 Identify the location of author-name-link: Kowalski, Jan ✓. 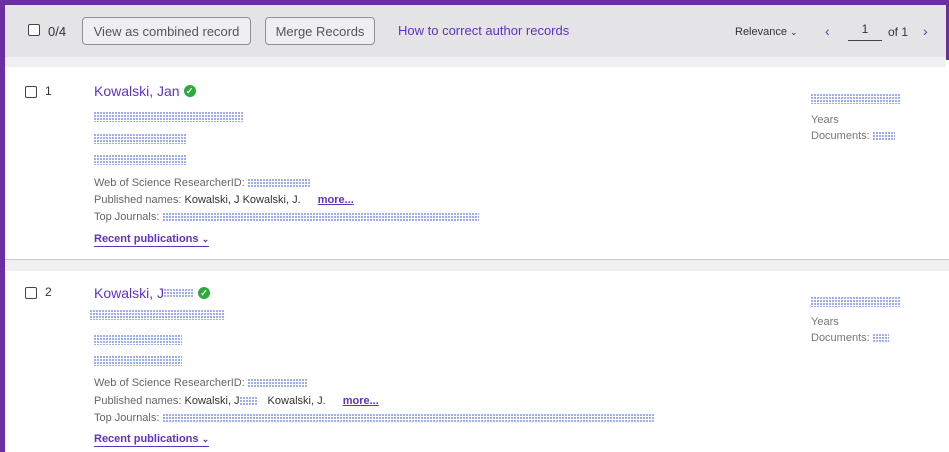
(145, 91).